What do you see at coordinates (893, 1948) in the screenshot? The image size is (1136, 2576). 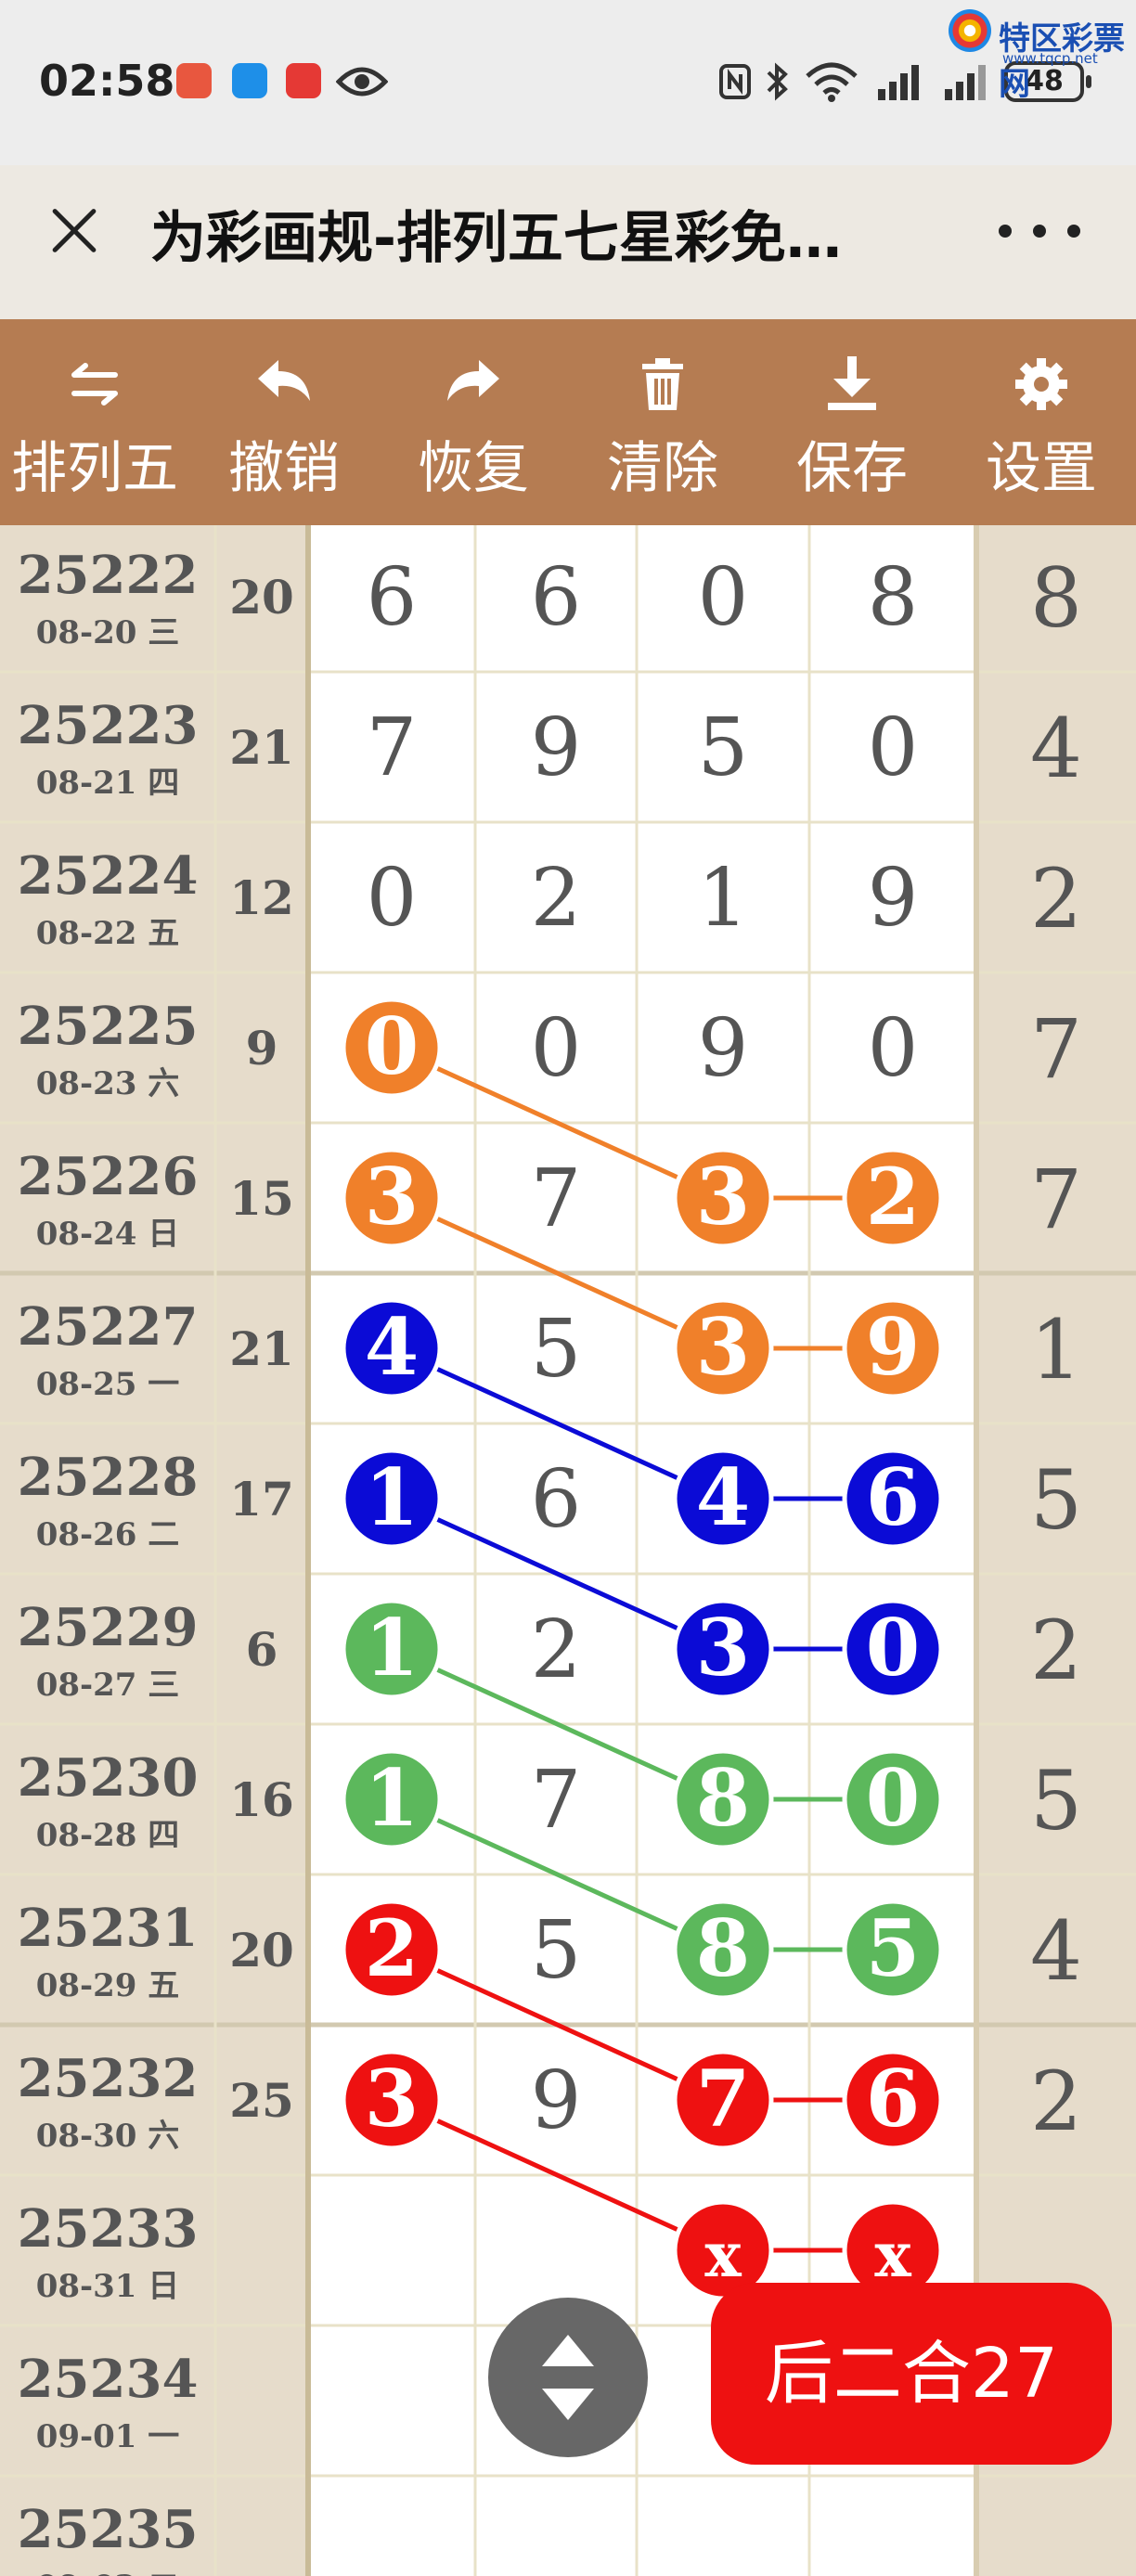 I see `marked-digit: 5` at bounding box center [893, 1948].